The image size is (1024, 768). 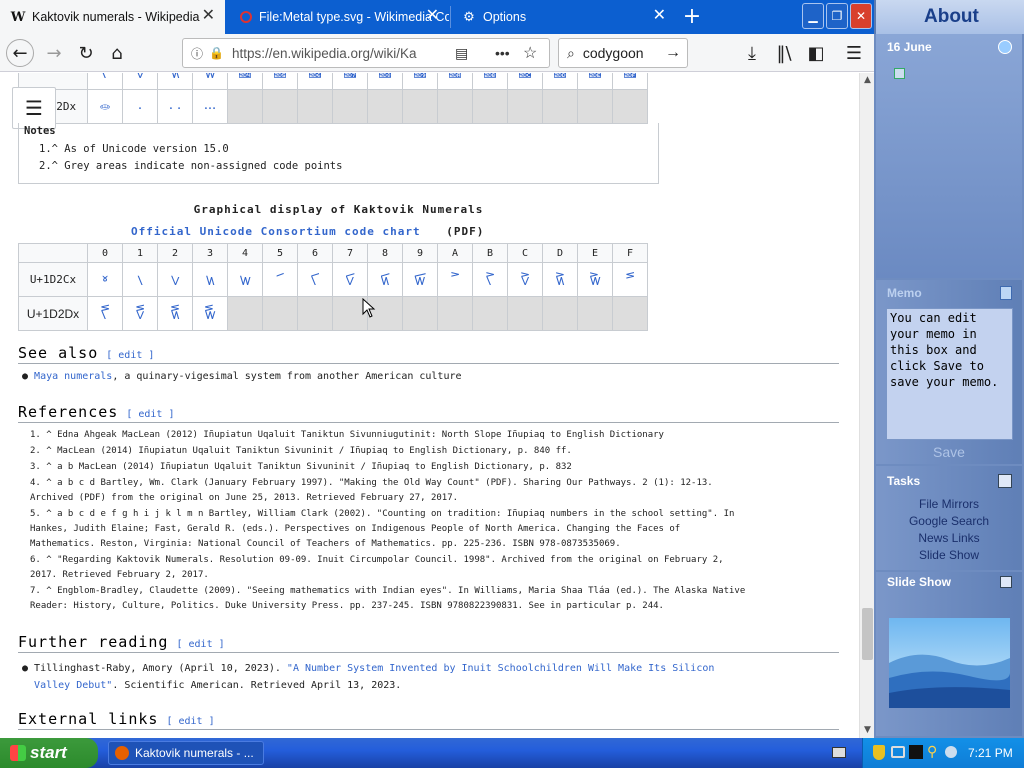 I want to click on column-header: B, so click(x=490, y=253).